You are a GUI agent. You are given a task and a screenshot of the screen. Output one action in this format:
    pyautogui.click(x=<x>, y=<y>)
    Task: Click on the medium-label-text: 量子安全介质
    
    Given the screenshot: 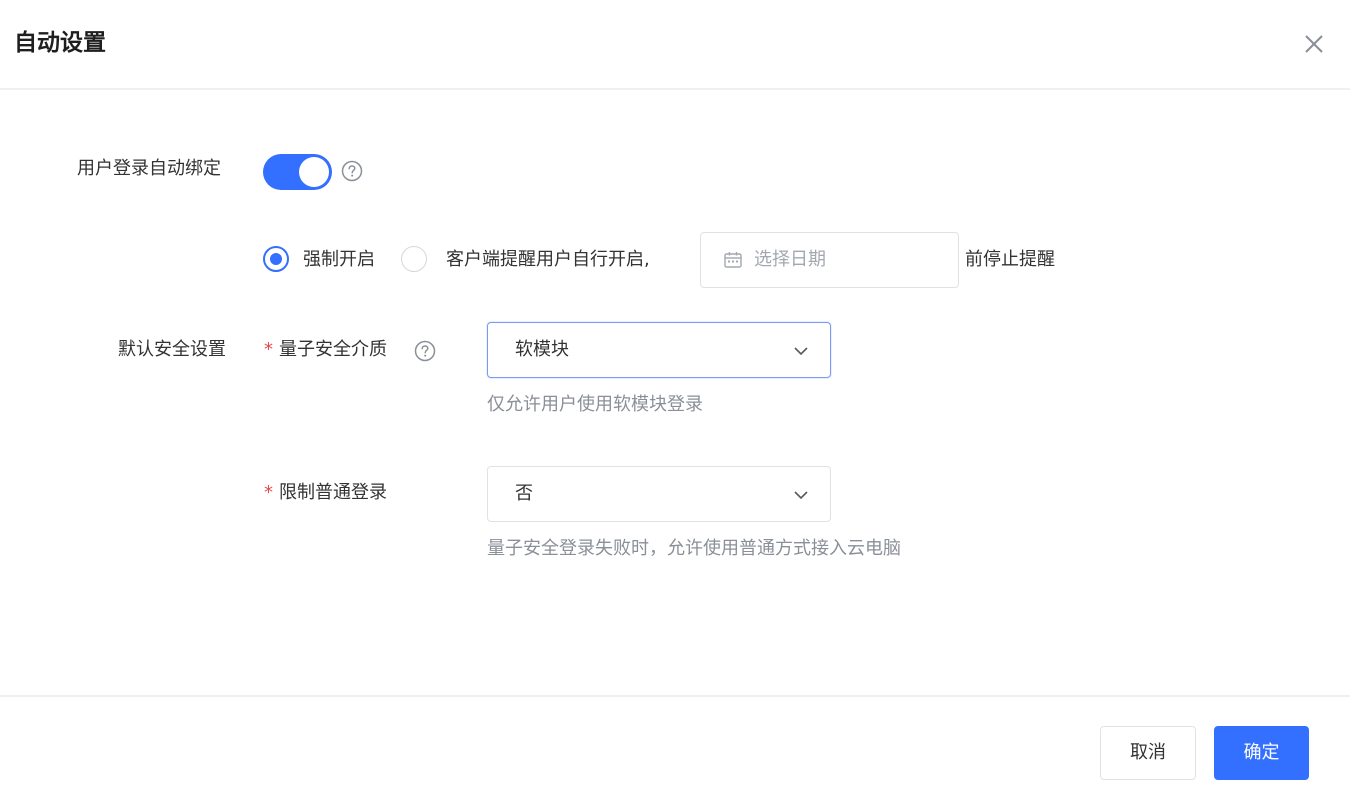 What is the action you would take?
    pyautogui.click(x=333, y=349)
    